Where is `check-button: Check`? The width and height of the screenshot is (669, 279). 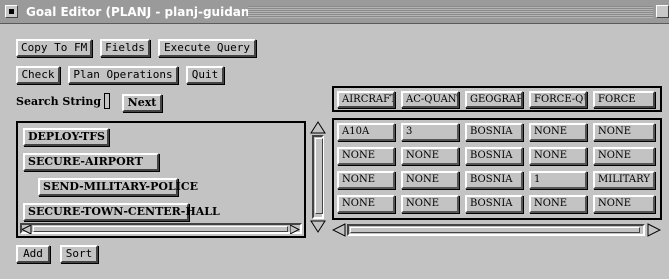
check-button: Check is located at coordinates (38, 75).